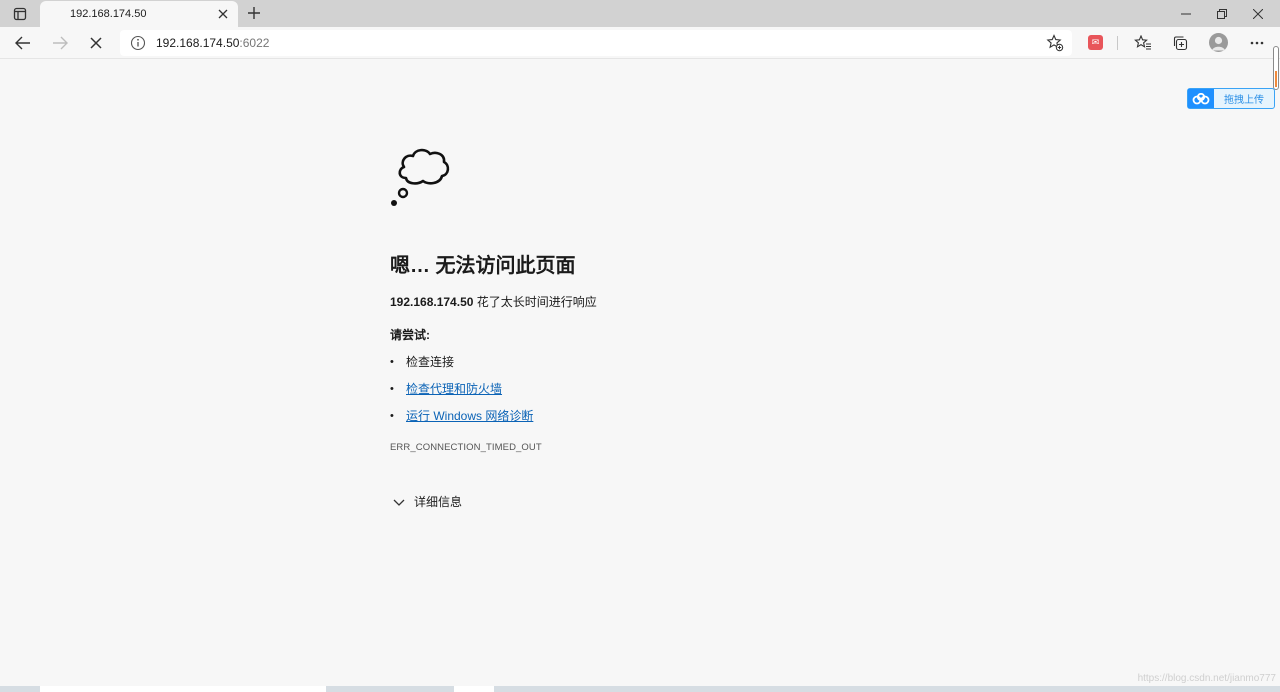 Image resolution: width=1280 pixels, height=692 pixels. Describe the element at coordinates (108, 14) in the screenshot. I see `tab-title: 192.168.174.50` at that location.